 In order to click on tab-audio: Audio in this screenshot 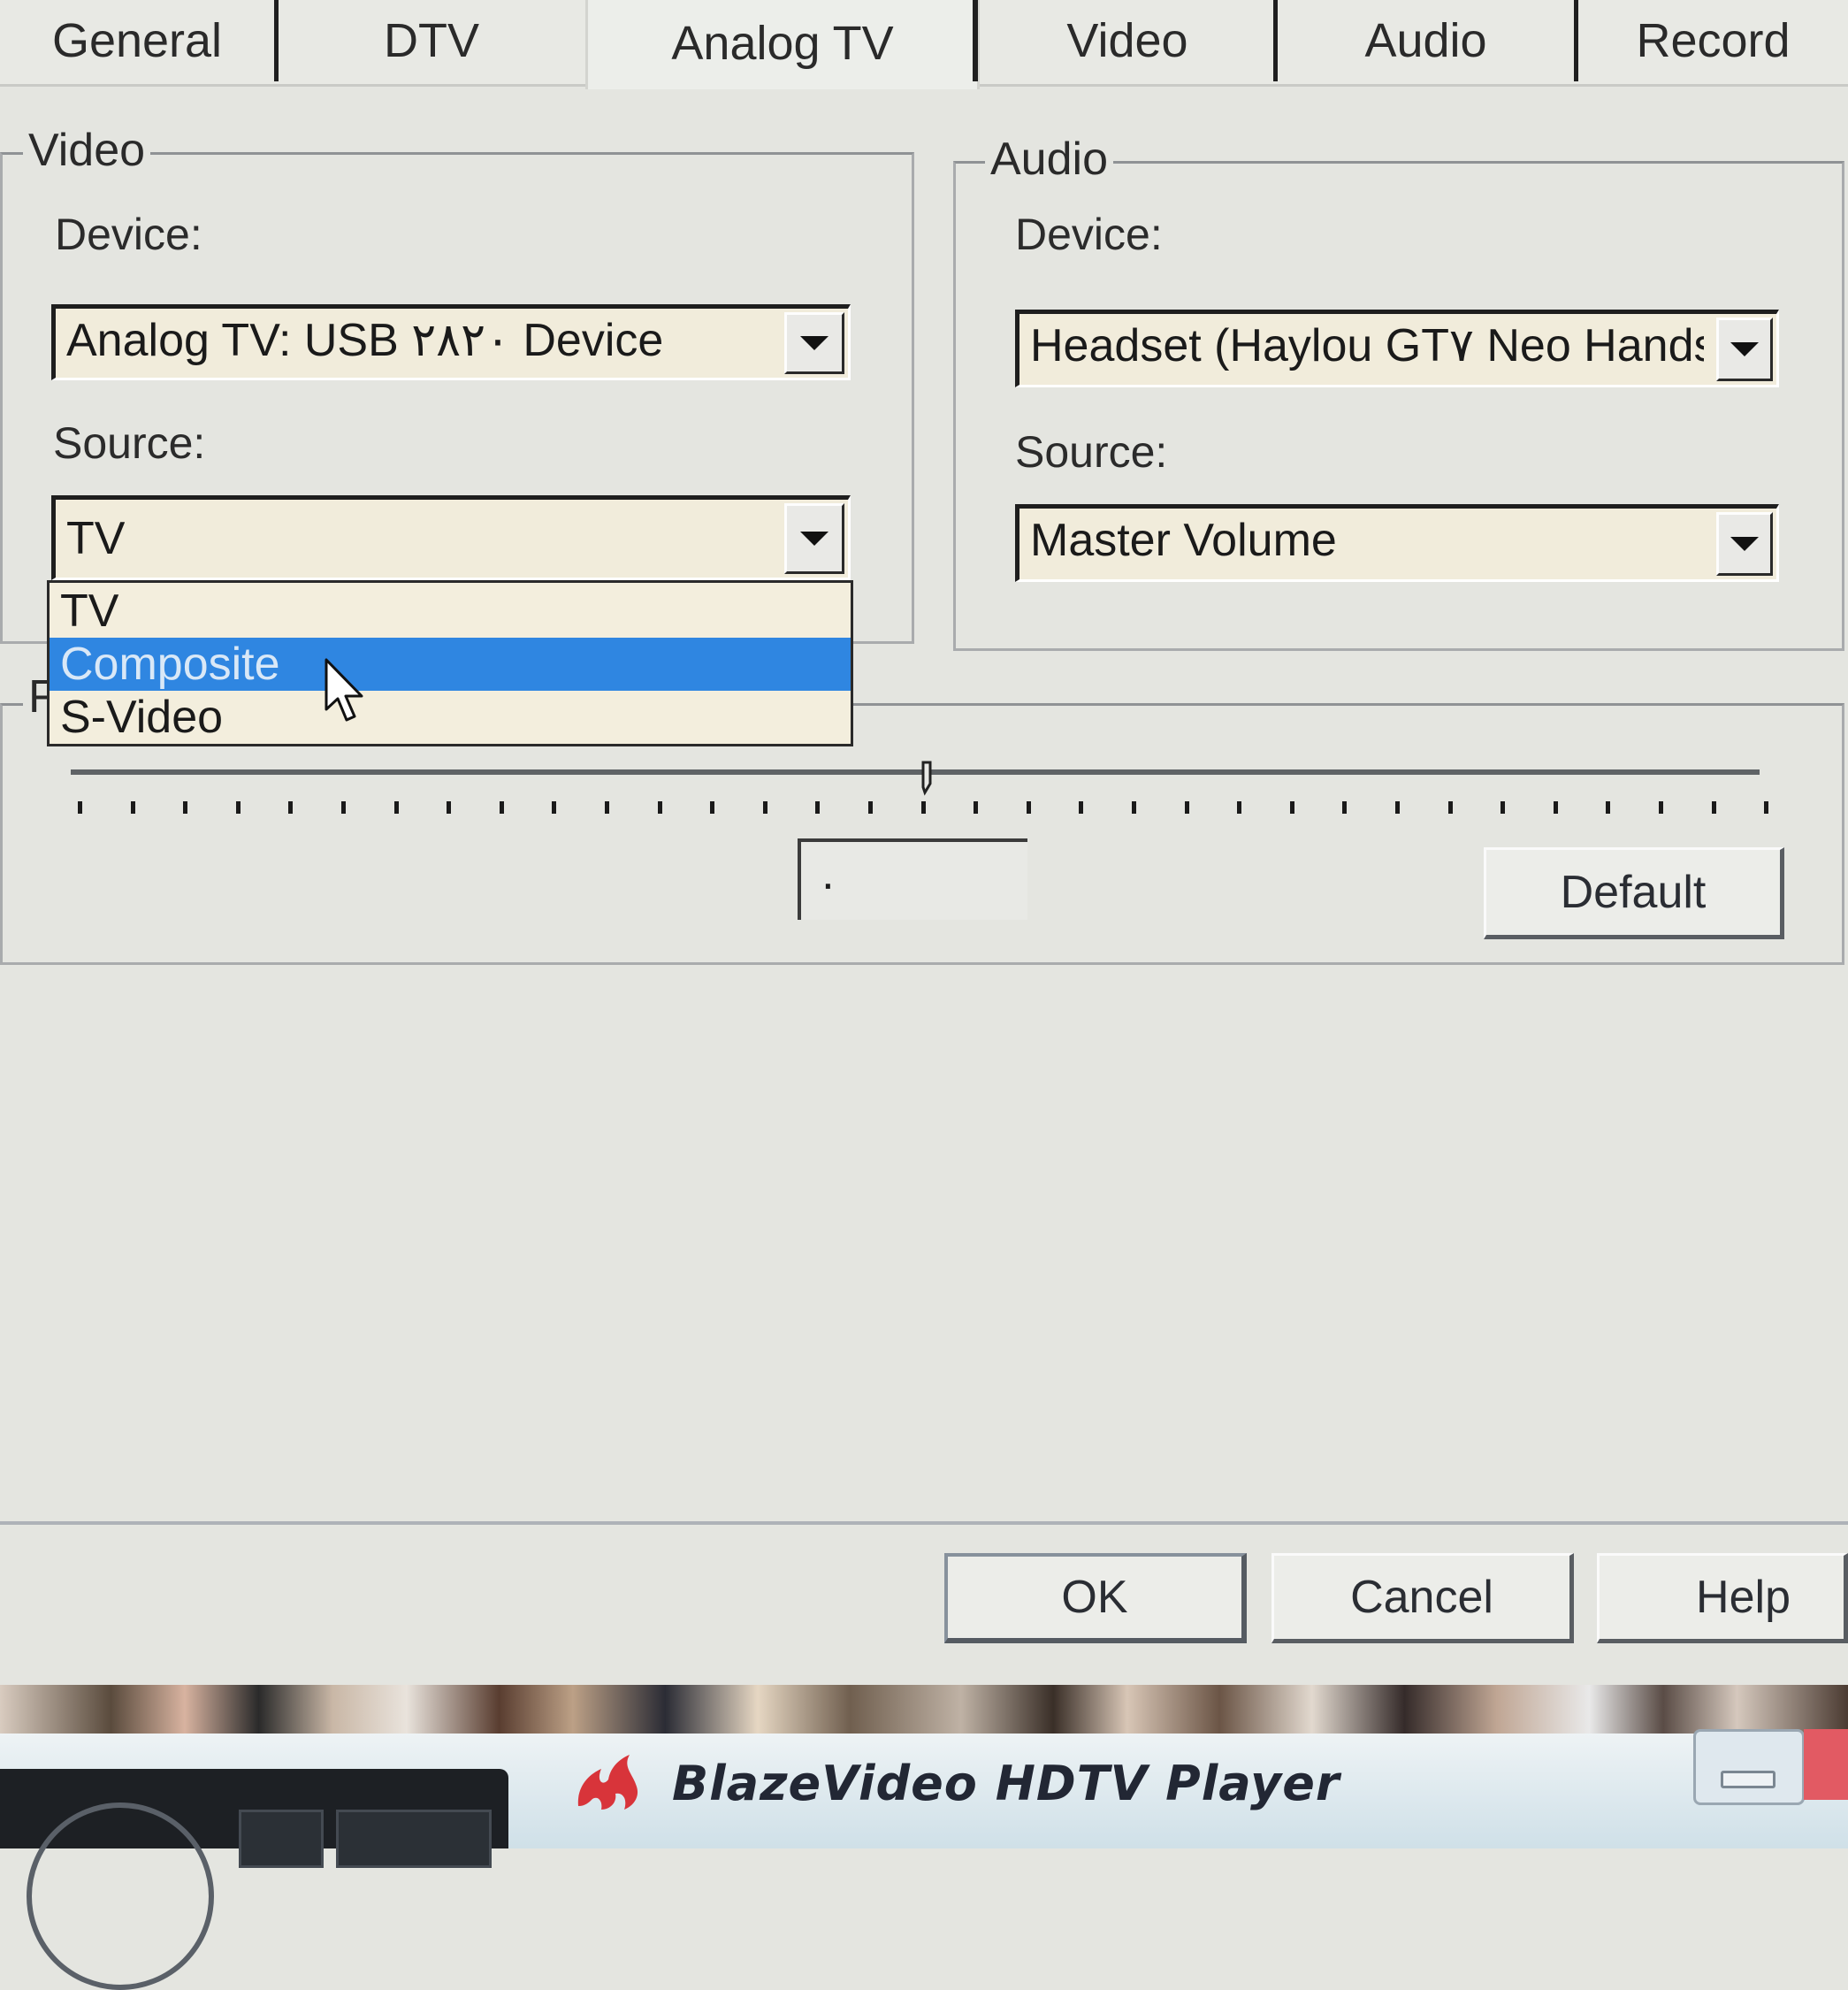, I will do `click(1428, 40)`.